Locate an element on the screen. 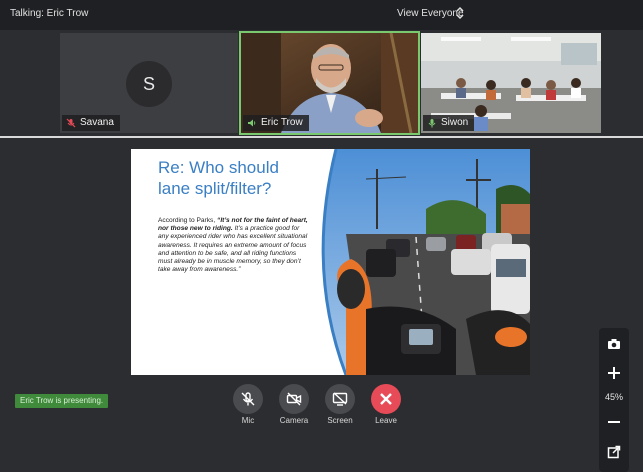  close-icon is located at coordinates (386, 399).